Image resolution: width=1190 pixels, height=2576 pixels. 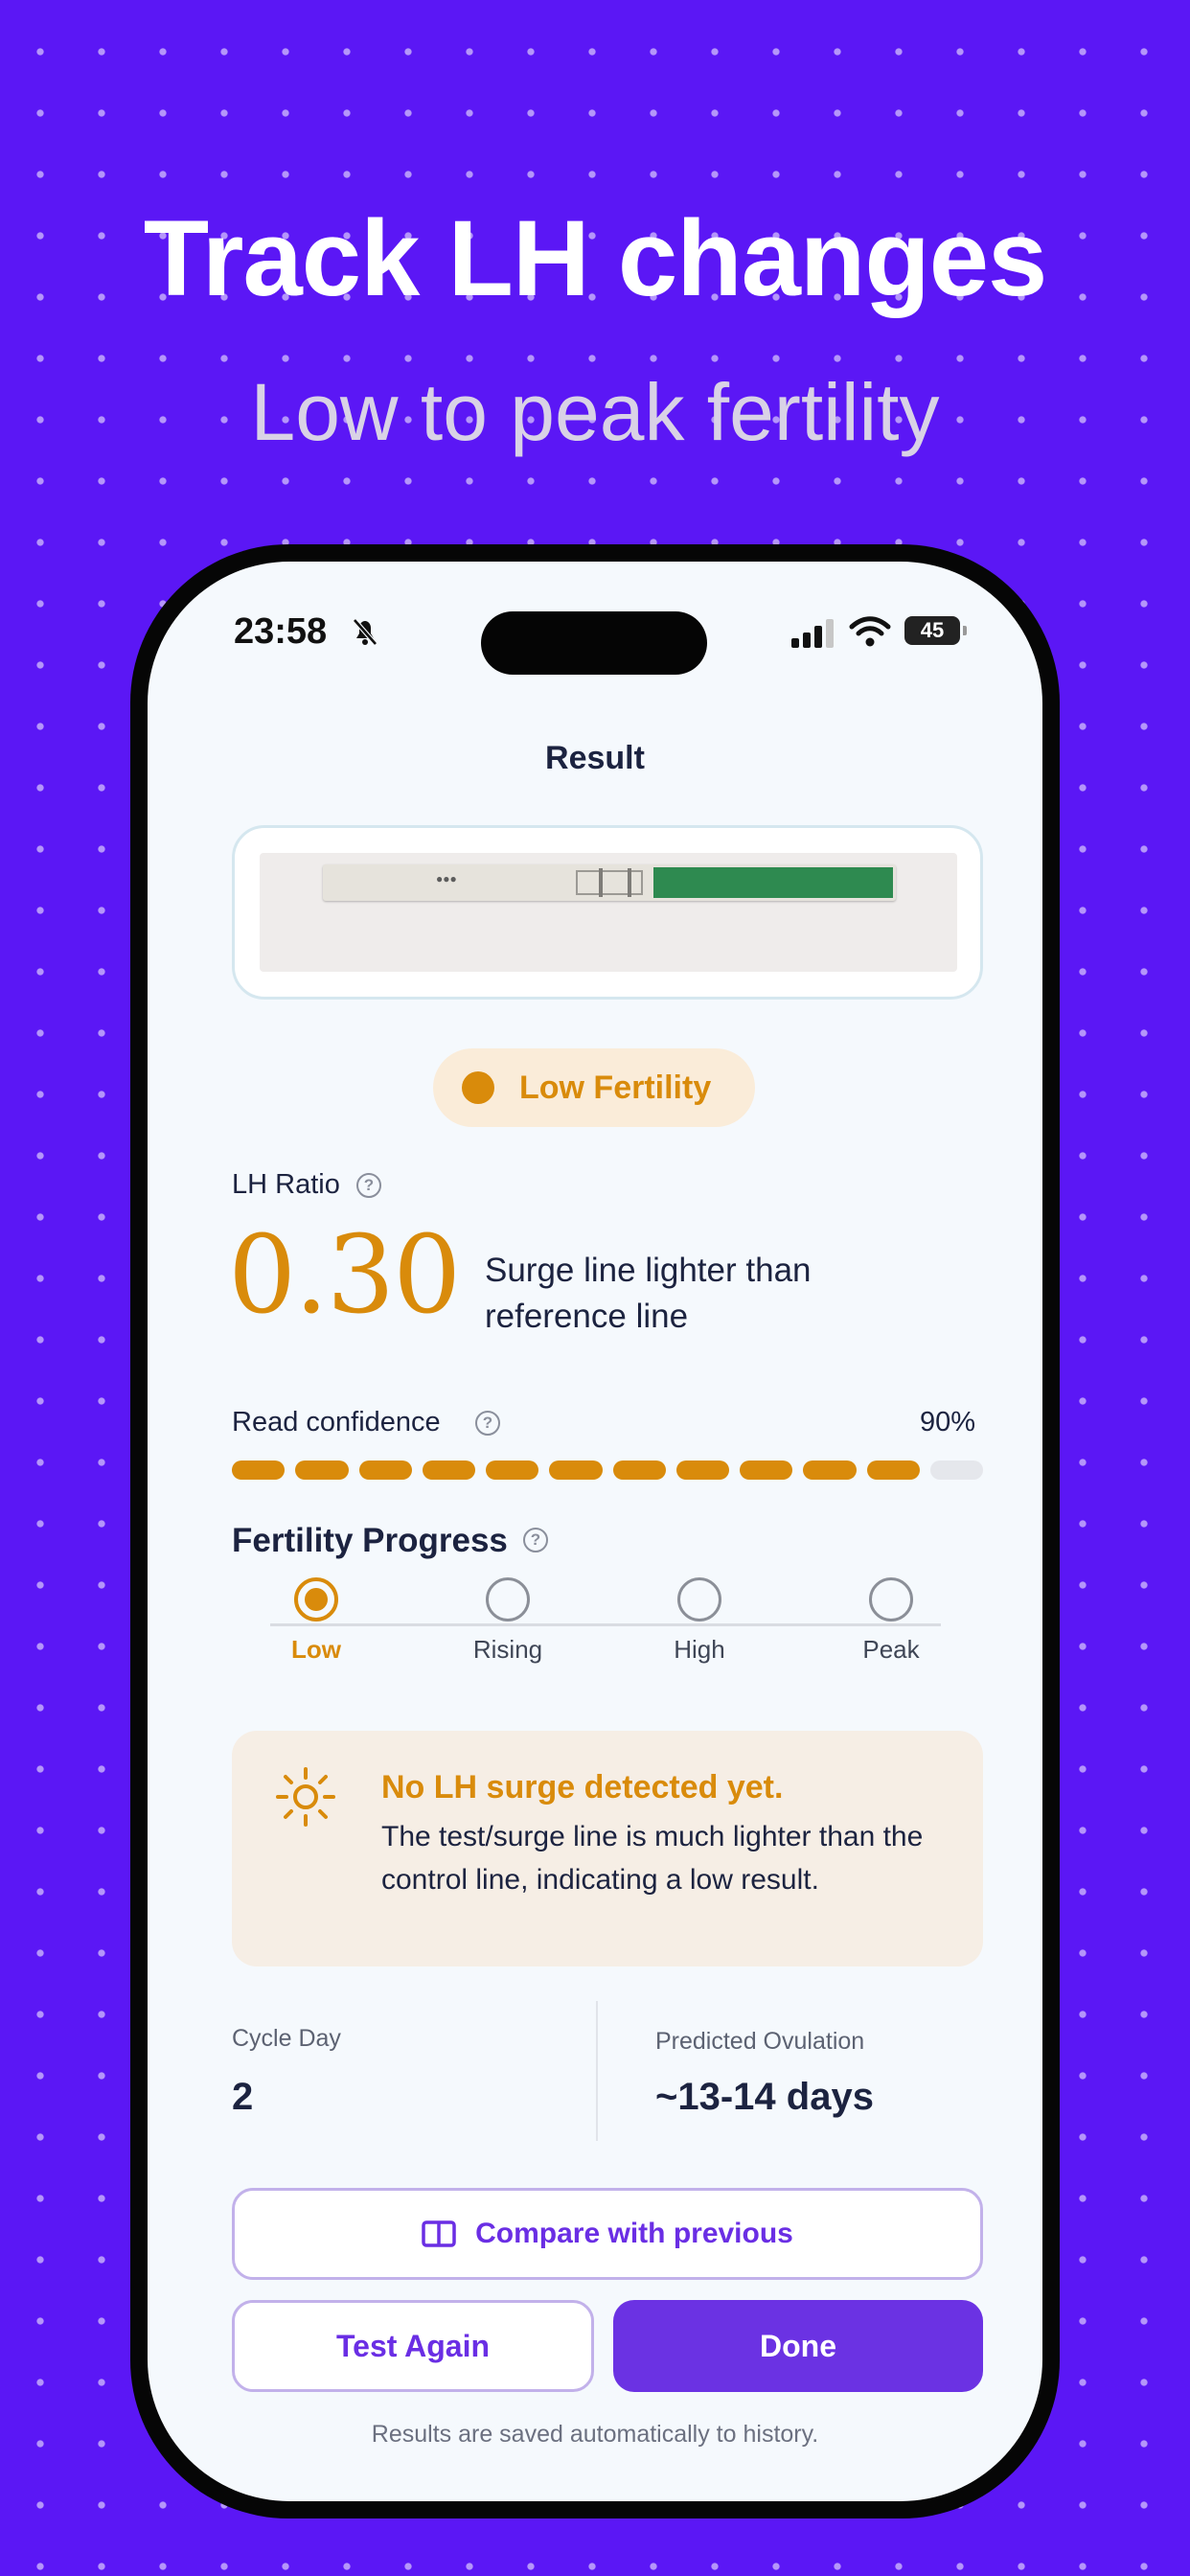 What do you see at coordinates (870, 631) in the screenshot?
I see `wifi-icon` at bounding box center [870, 631].